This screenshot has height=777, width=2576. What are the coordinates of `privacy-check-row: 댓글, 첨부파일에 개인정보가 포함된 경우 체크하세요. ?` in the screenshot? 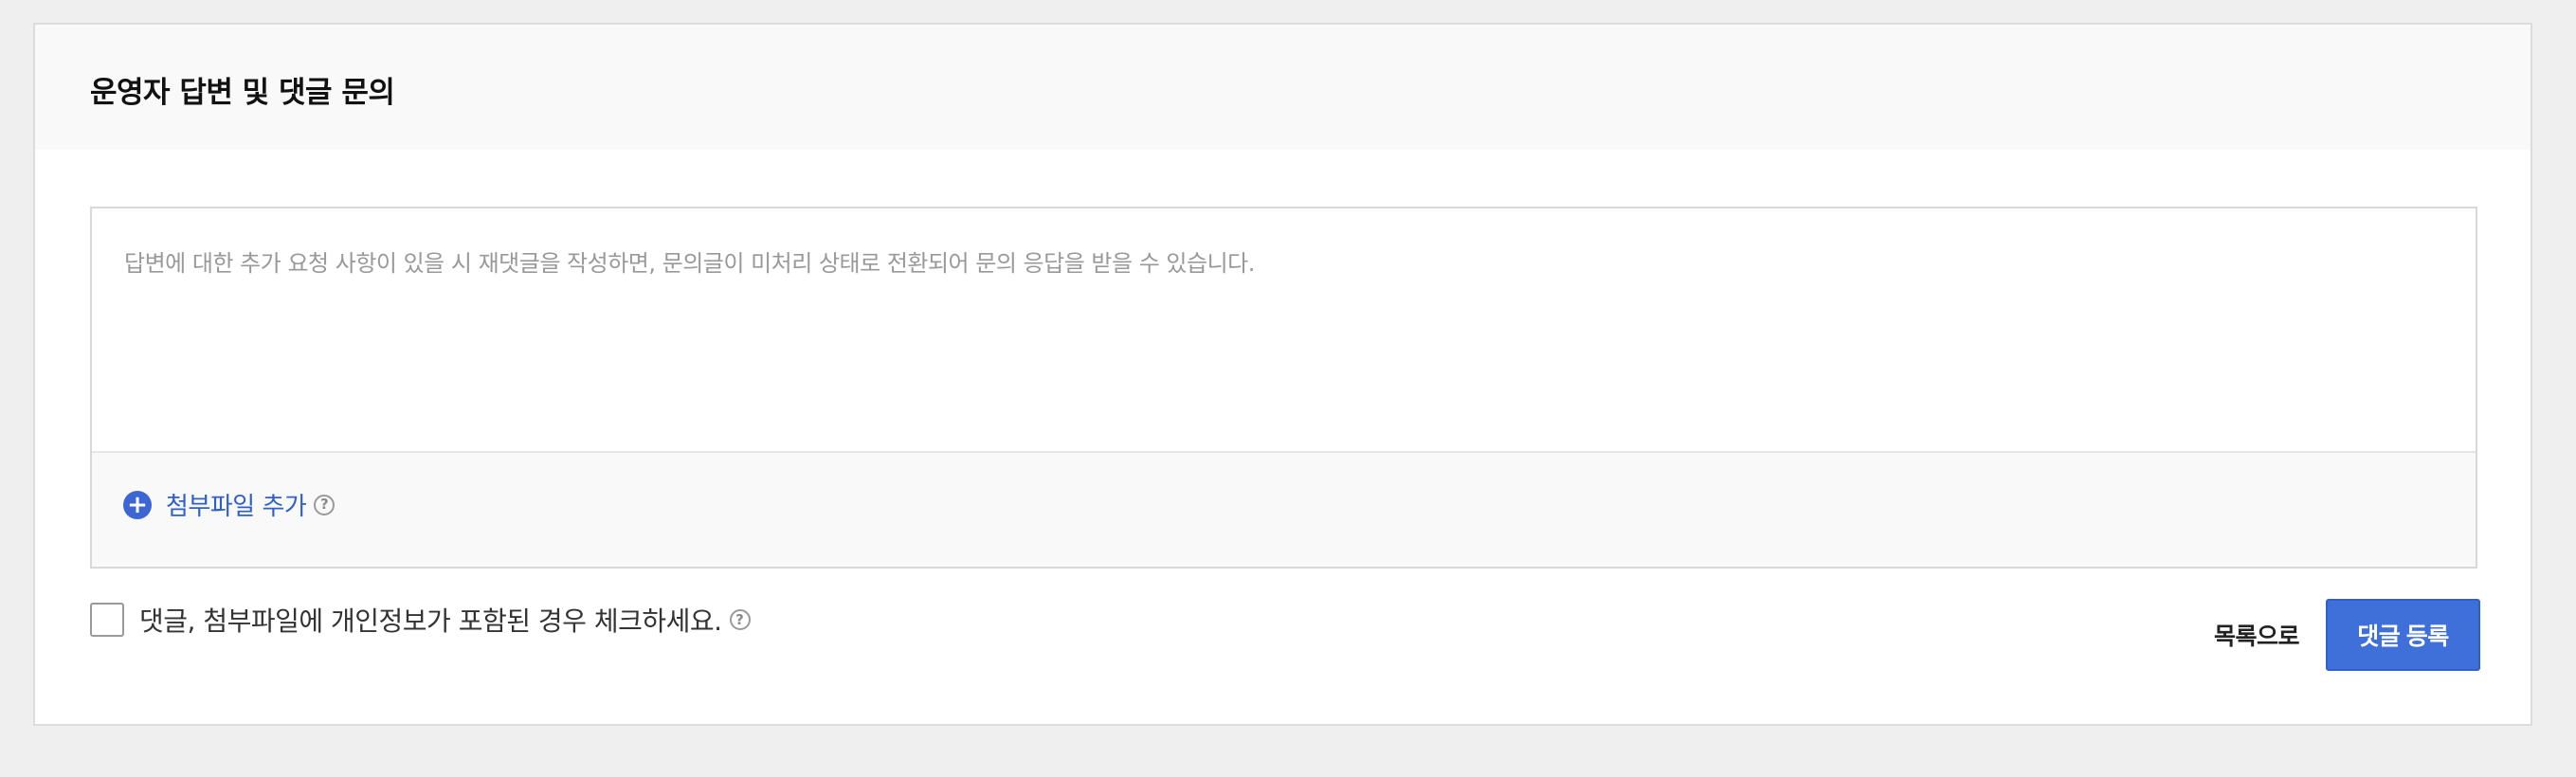 It's located at (420, 620).